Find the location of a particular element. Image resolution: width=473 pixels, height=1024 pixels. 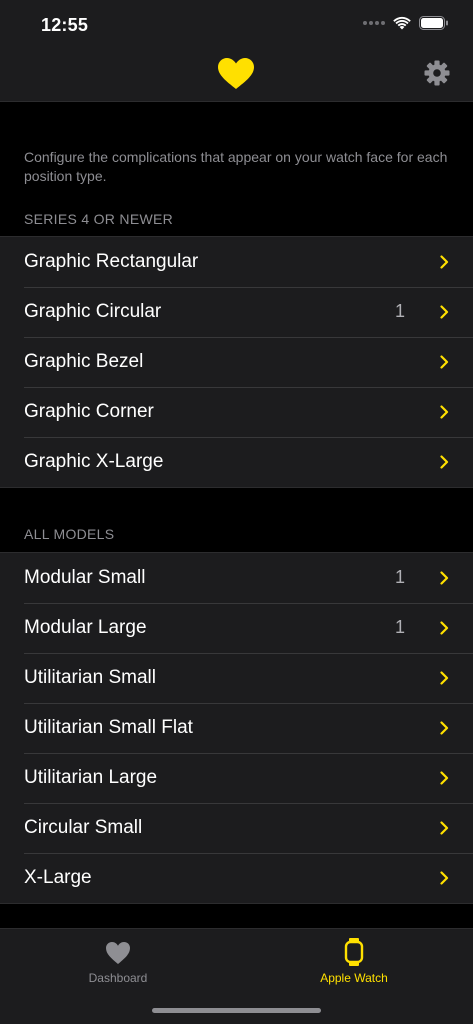

list-item: Utilitarian Small Flat is located at coordinates (236, 728).